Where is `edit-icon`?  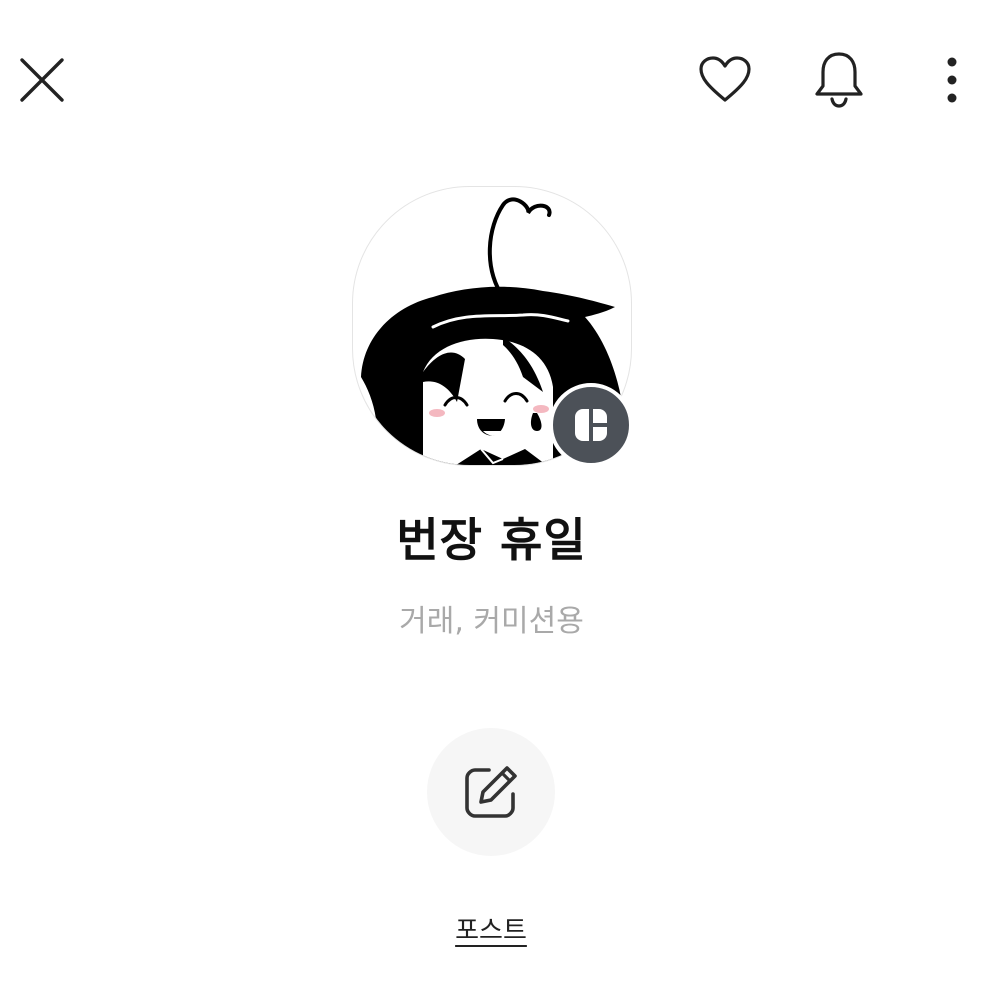 edit-icon is located at coordinates (491, 792).